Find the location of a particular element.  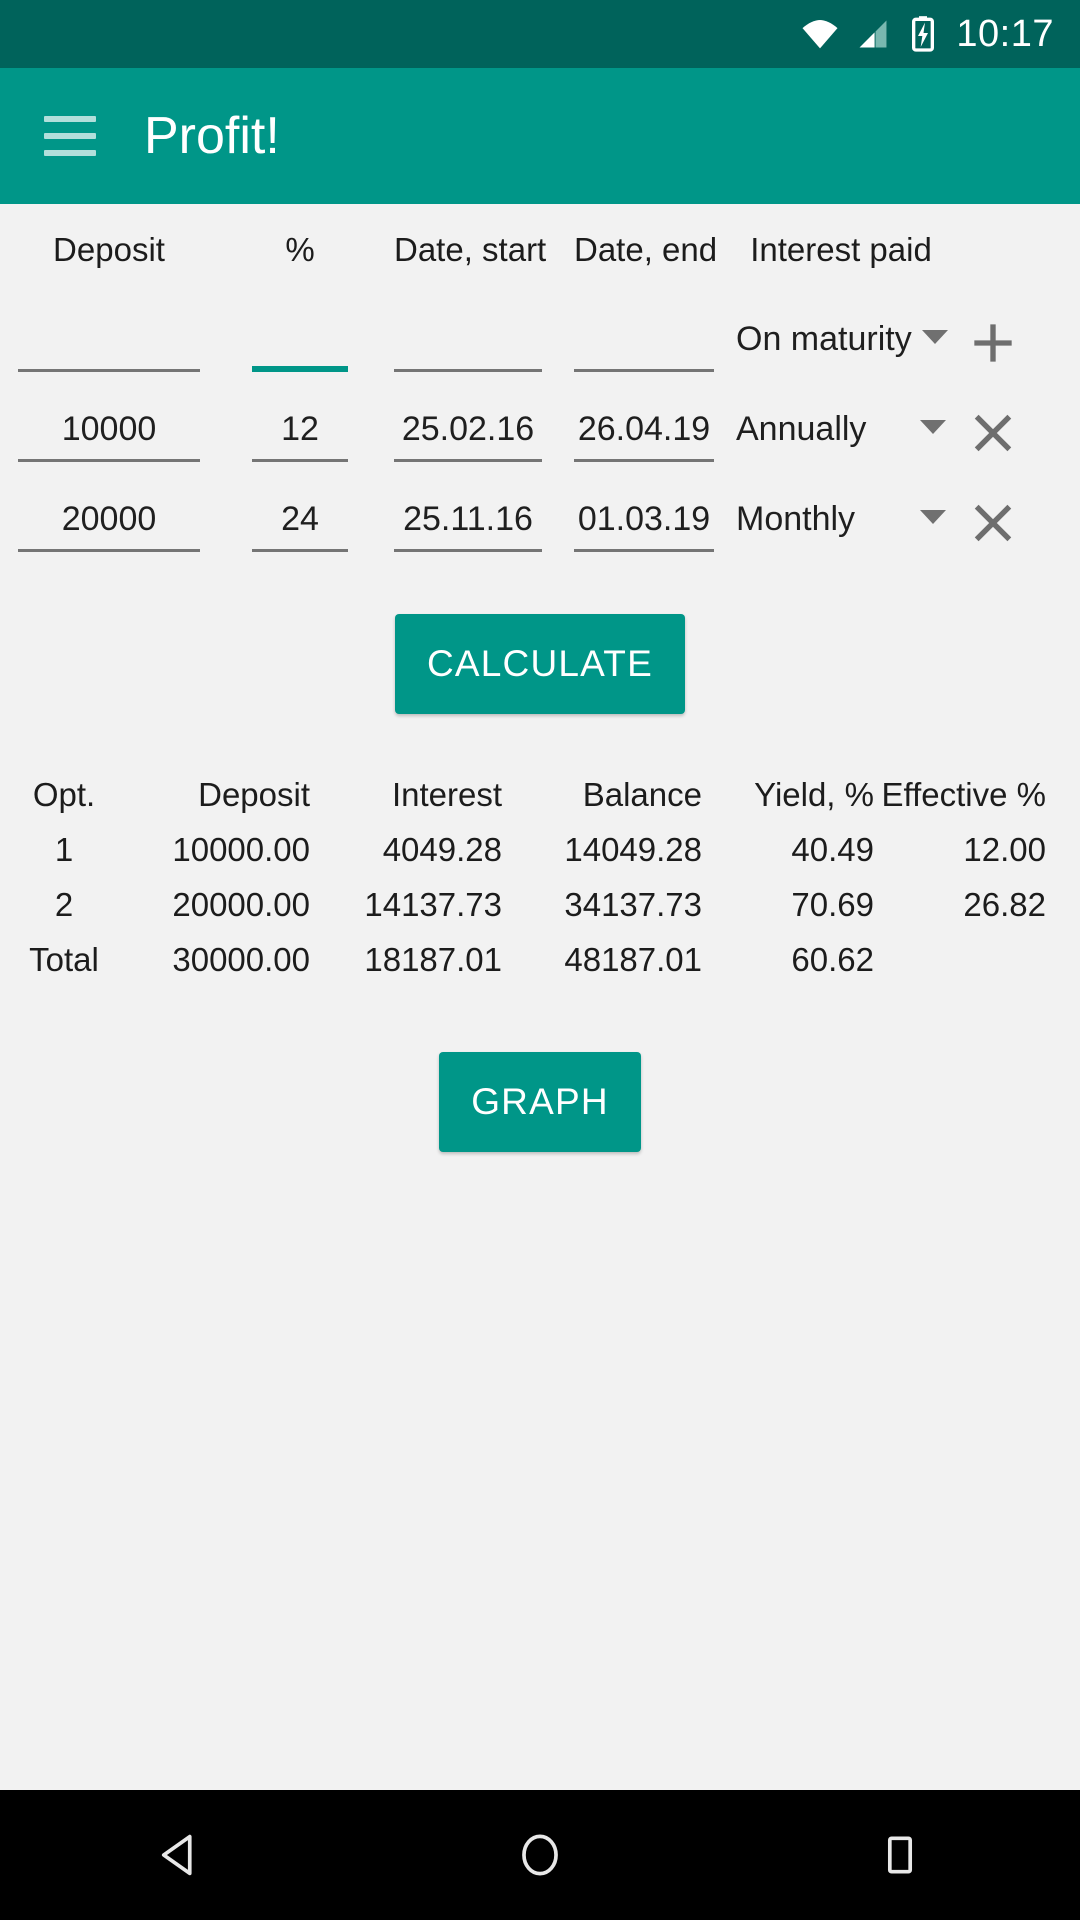

home-circle-icon is located at coordinates (540, 1855).